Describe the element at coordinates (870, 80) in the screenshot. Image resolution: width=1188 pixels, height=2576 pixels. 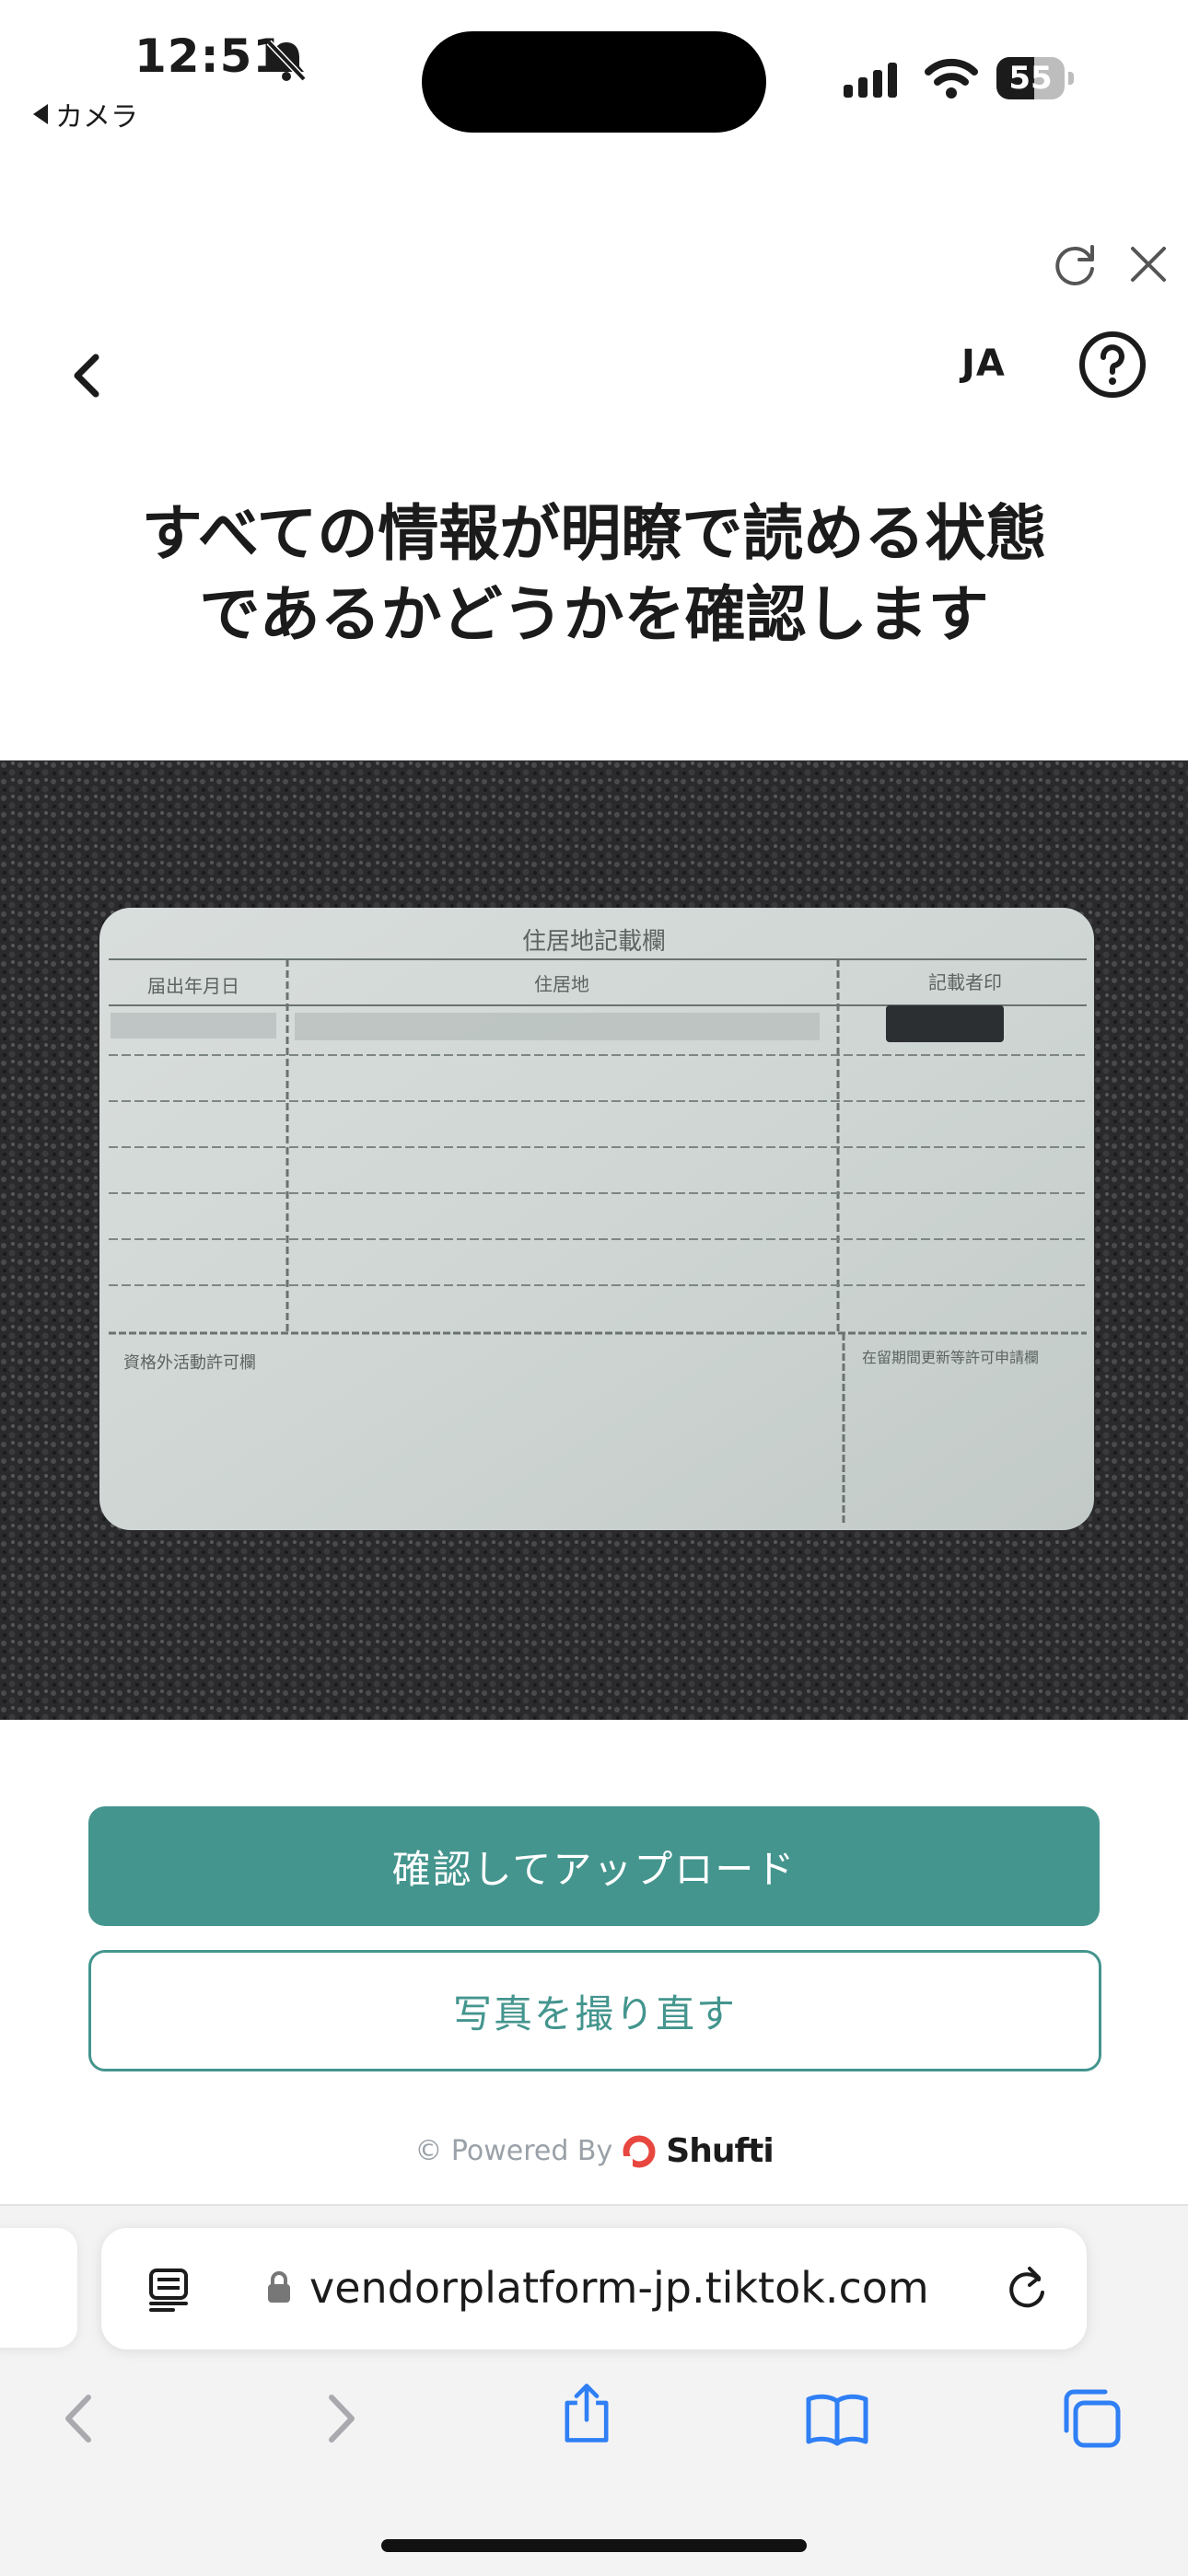
I see `cellular-signal-icon` at that location.